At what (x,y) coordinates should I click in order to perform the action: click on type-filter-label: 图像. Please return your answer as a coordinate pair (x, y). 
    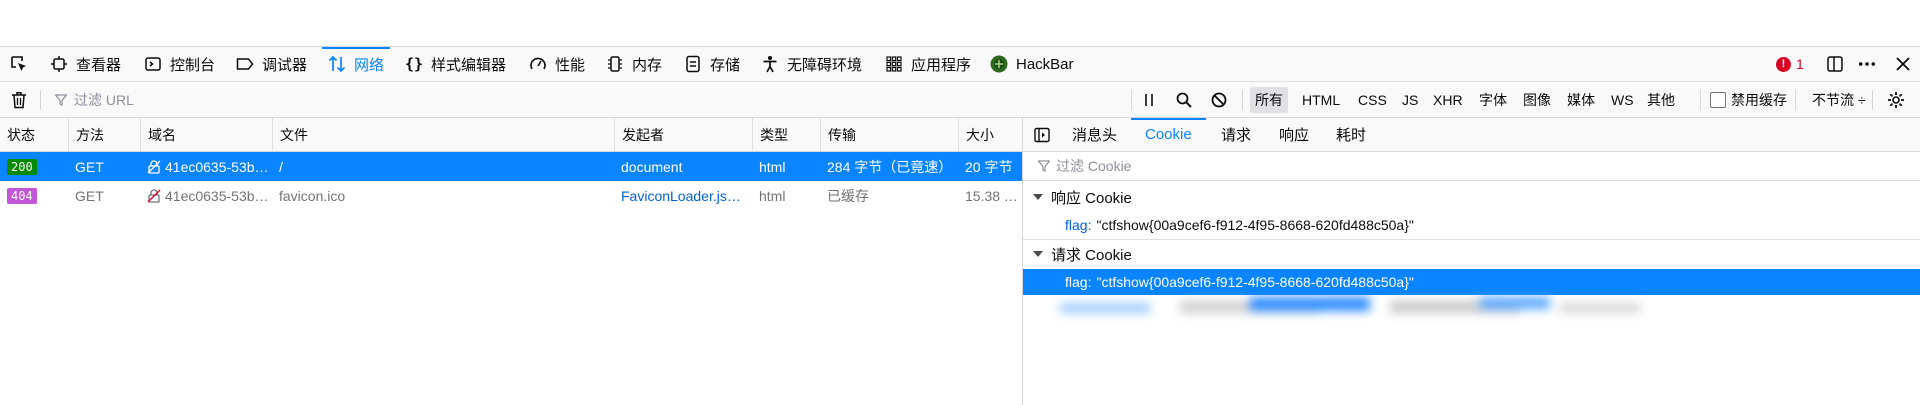
    Looking at the image, I should click on (1537, 99).